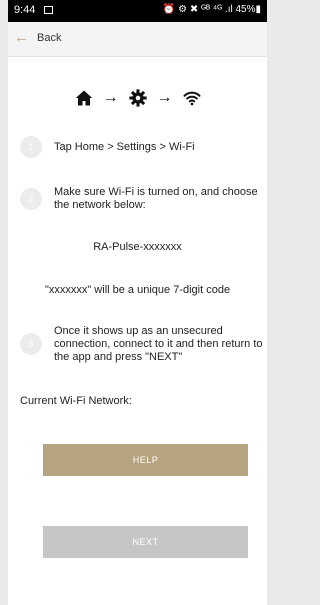  What do you see at coordinates (49, 38) in the screenshot?
I see `back-label: Back` at bounding box center [49, 38].